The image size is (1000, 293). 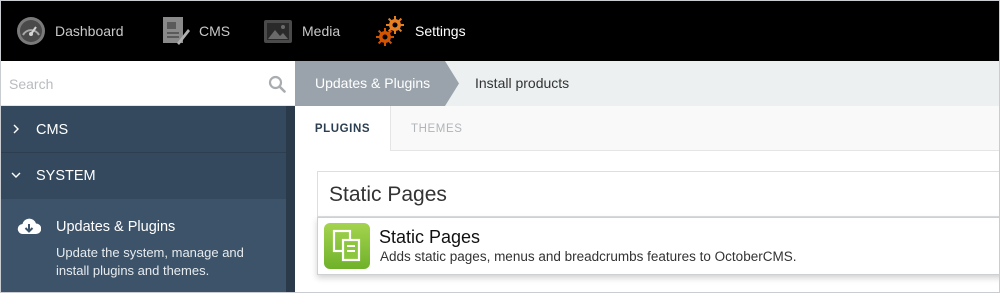 I want to click on sidebar-group-system: SYSTEM, so click(x=148, y=176).